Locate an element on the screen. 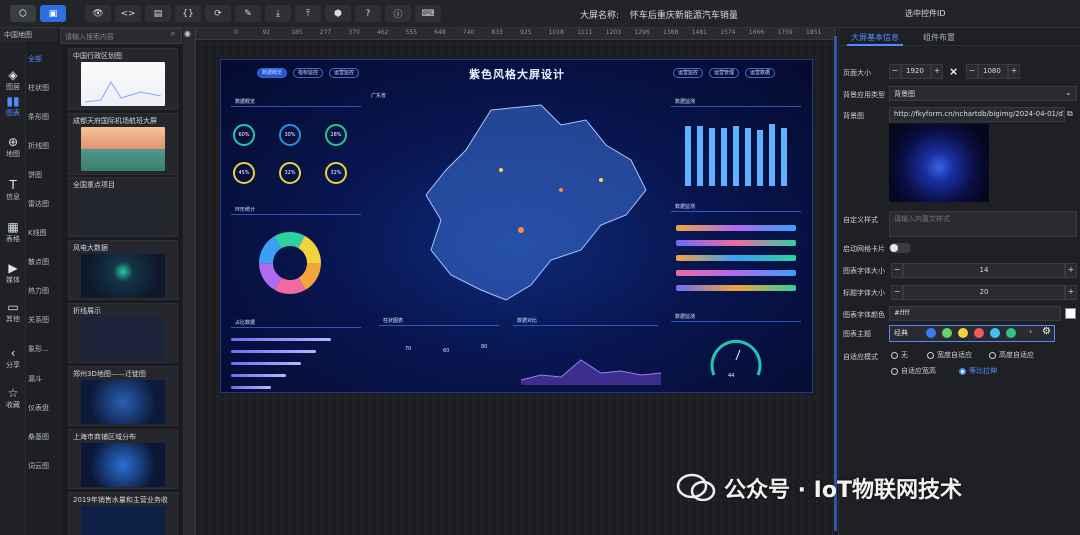 Image resolution: width=1080 pixels, height=535 pixels. nav-item-chart: ▮▮ 图表 is located at coordinates (13, 106).